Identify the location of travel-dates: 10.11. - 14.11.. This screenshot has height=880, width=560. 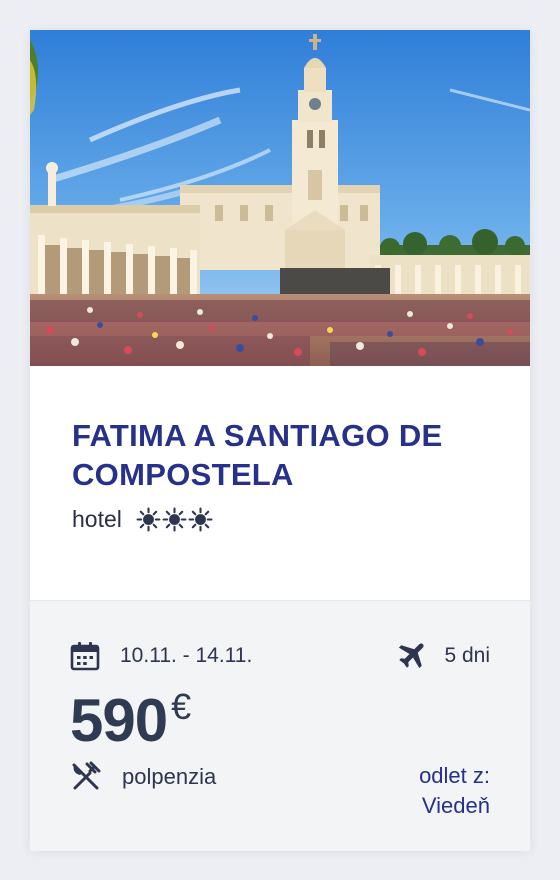
(186, 655).